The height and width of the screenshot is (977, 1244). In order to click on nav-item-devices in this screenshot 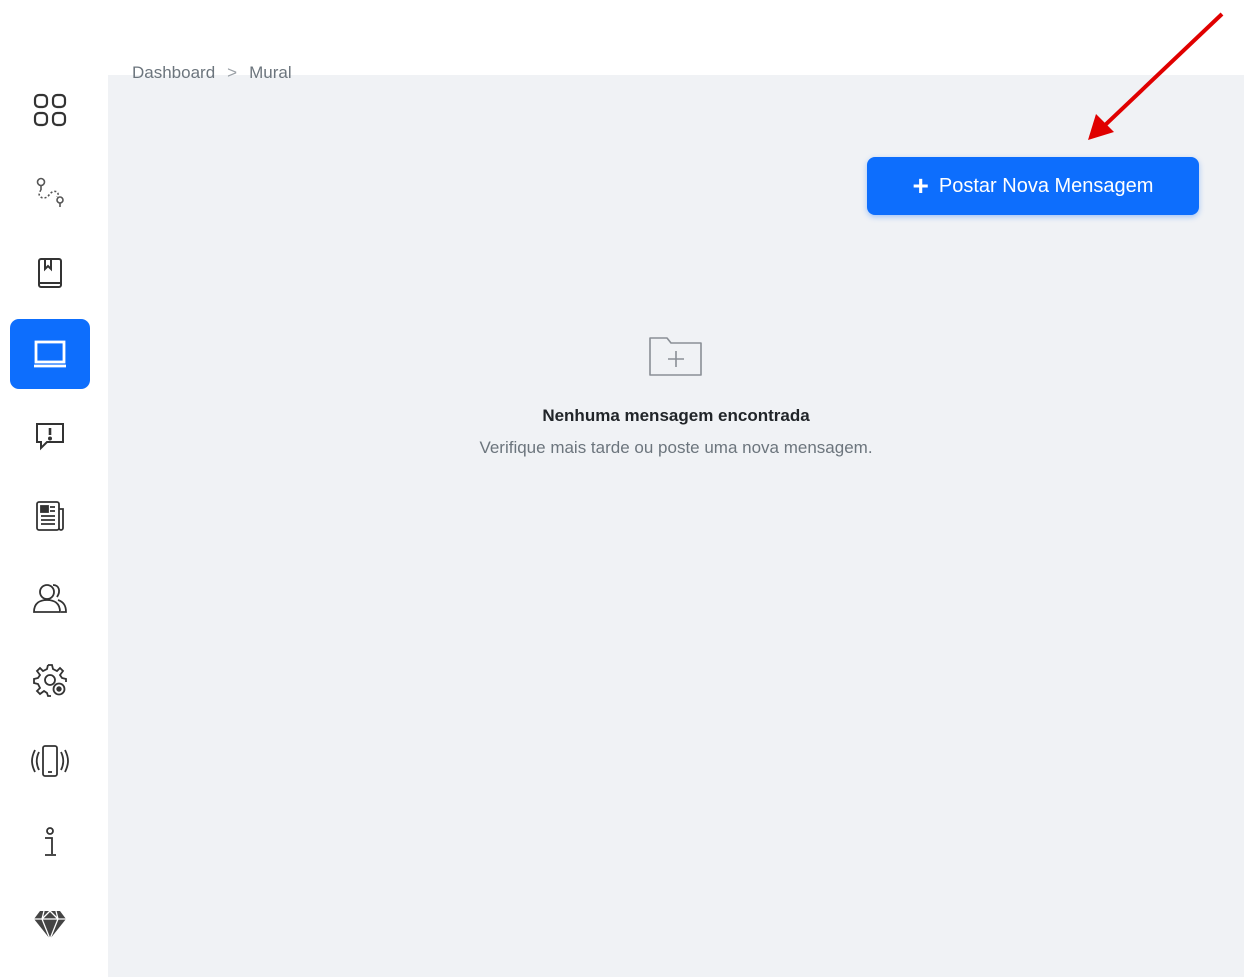, I will do `click(50, 761)`.